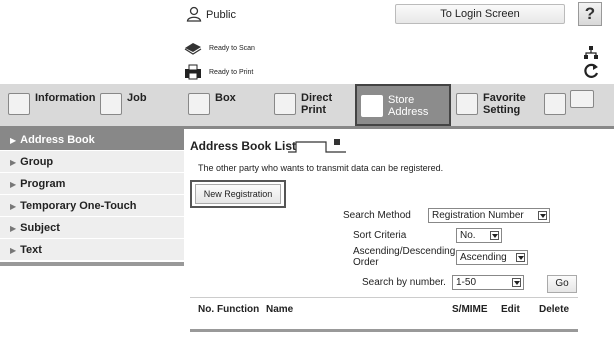 The height and width of the screenshot is (347, 614). Describe the element at coordinates (92, 140) in the screenshot. I see `sidebar-item-address-book: ▶ Address Book` at that location.